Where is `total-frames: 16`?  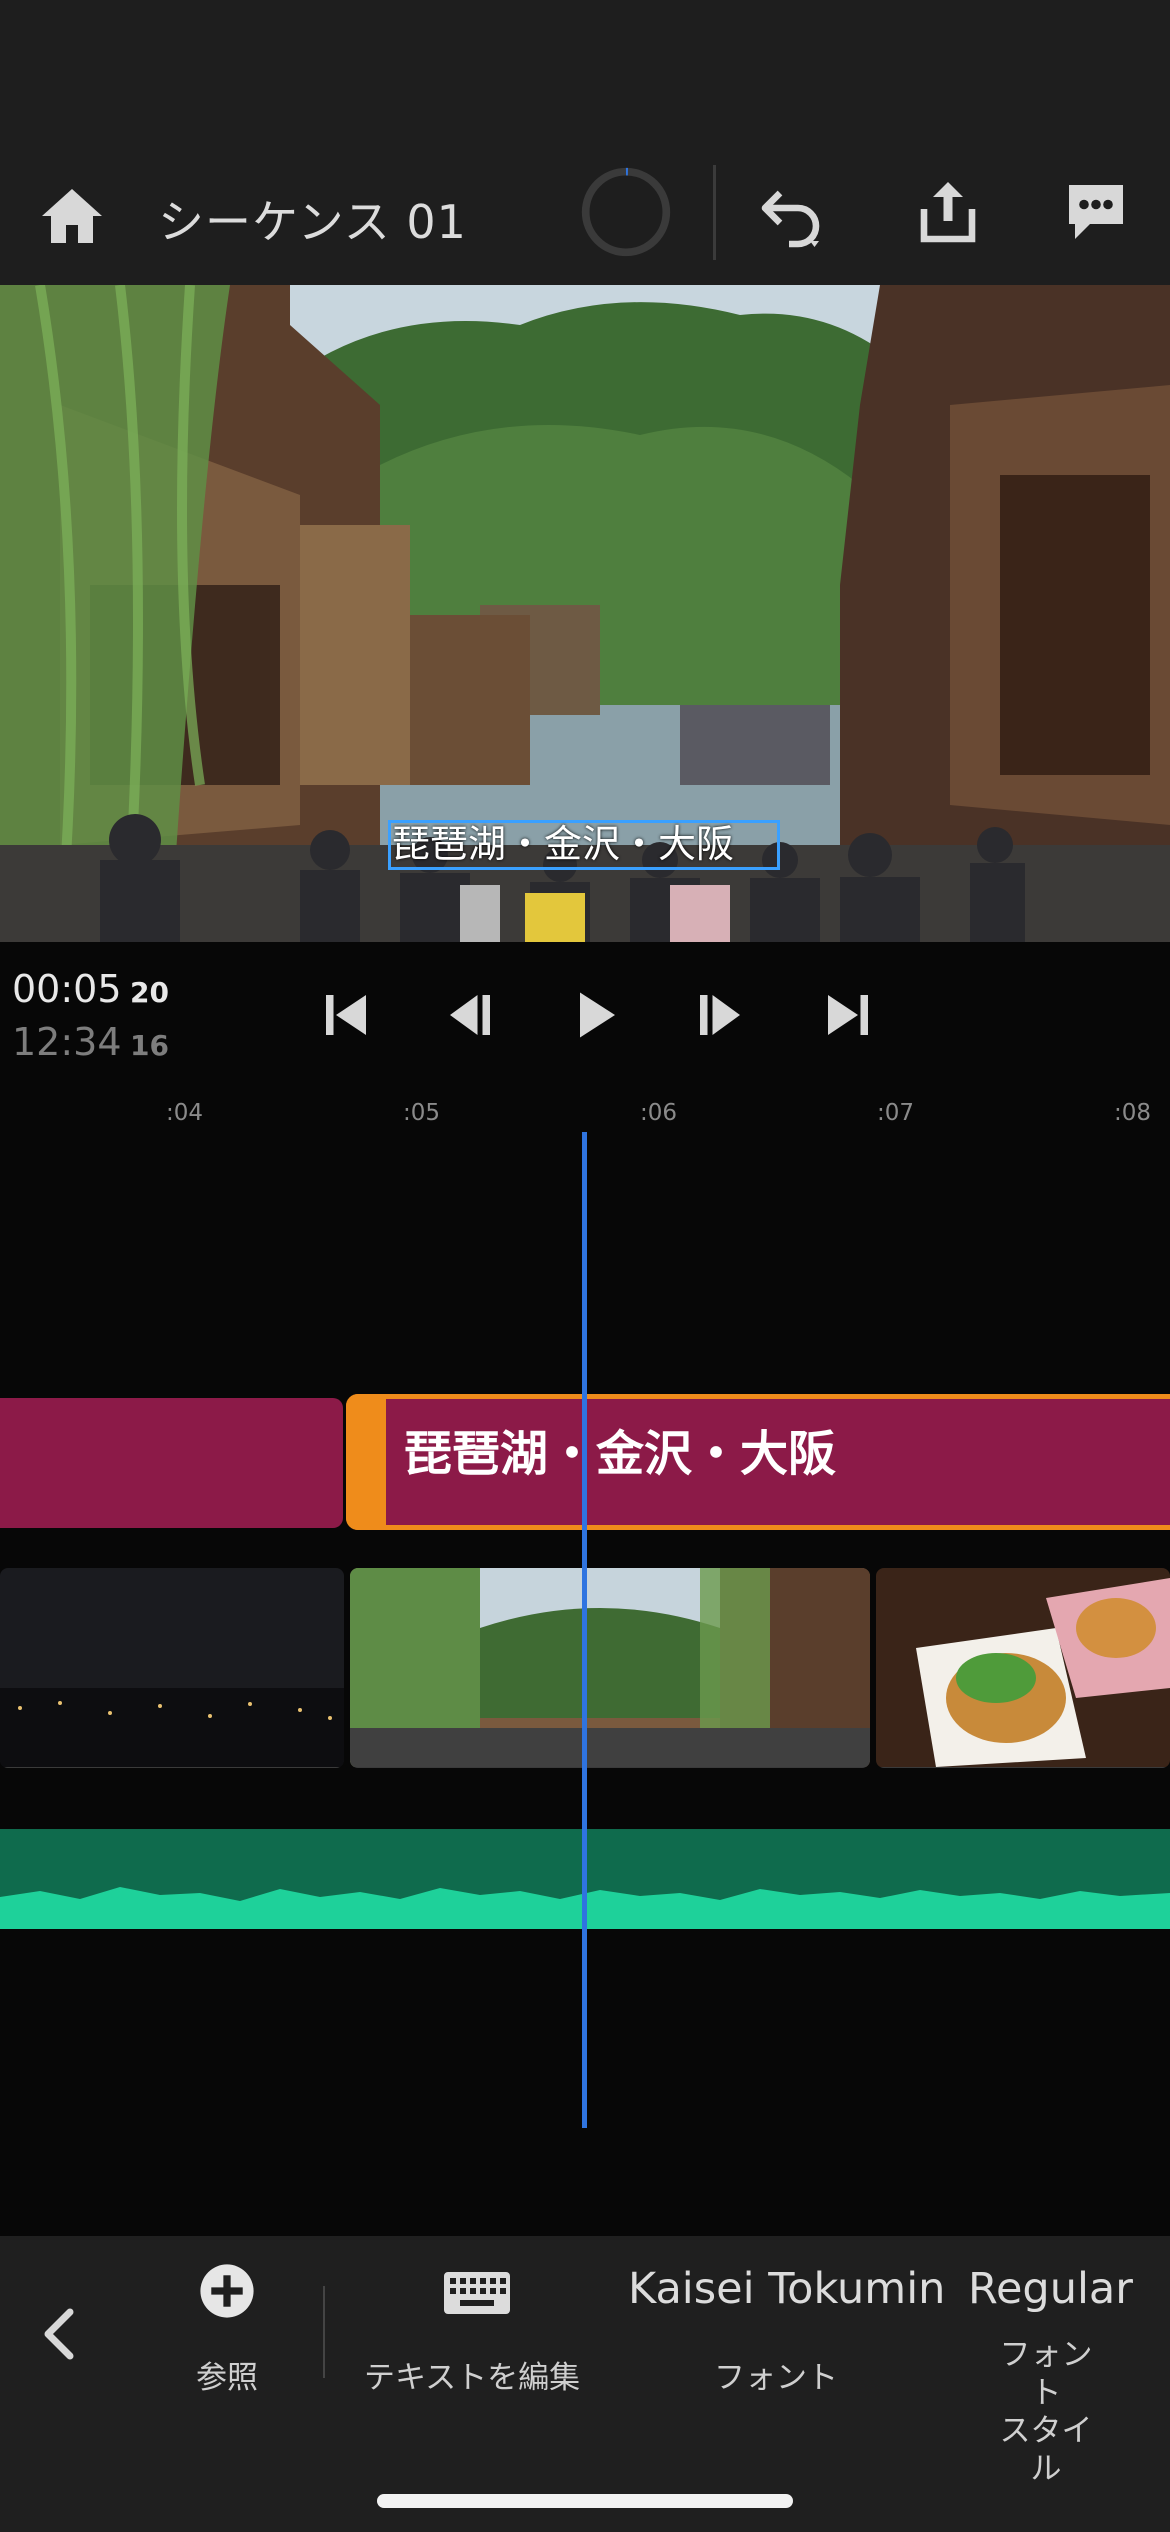 total-frames: 16 is located at coordinates (149, 1045).